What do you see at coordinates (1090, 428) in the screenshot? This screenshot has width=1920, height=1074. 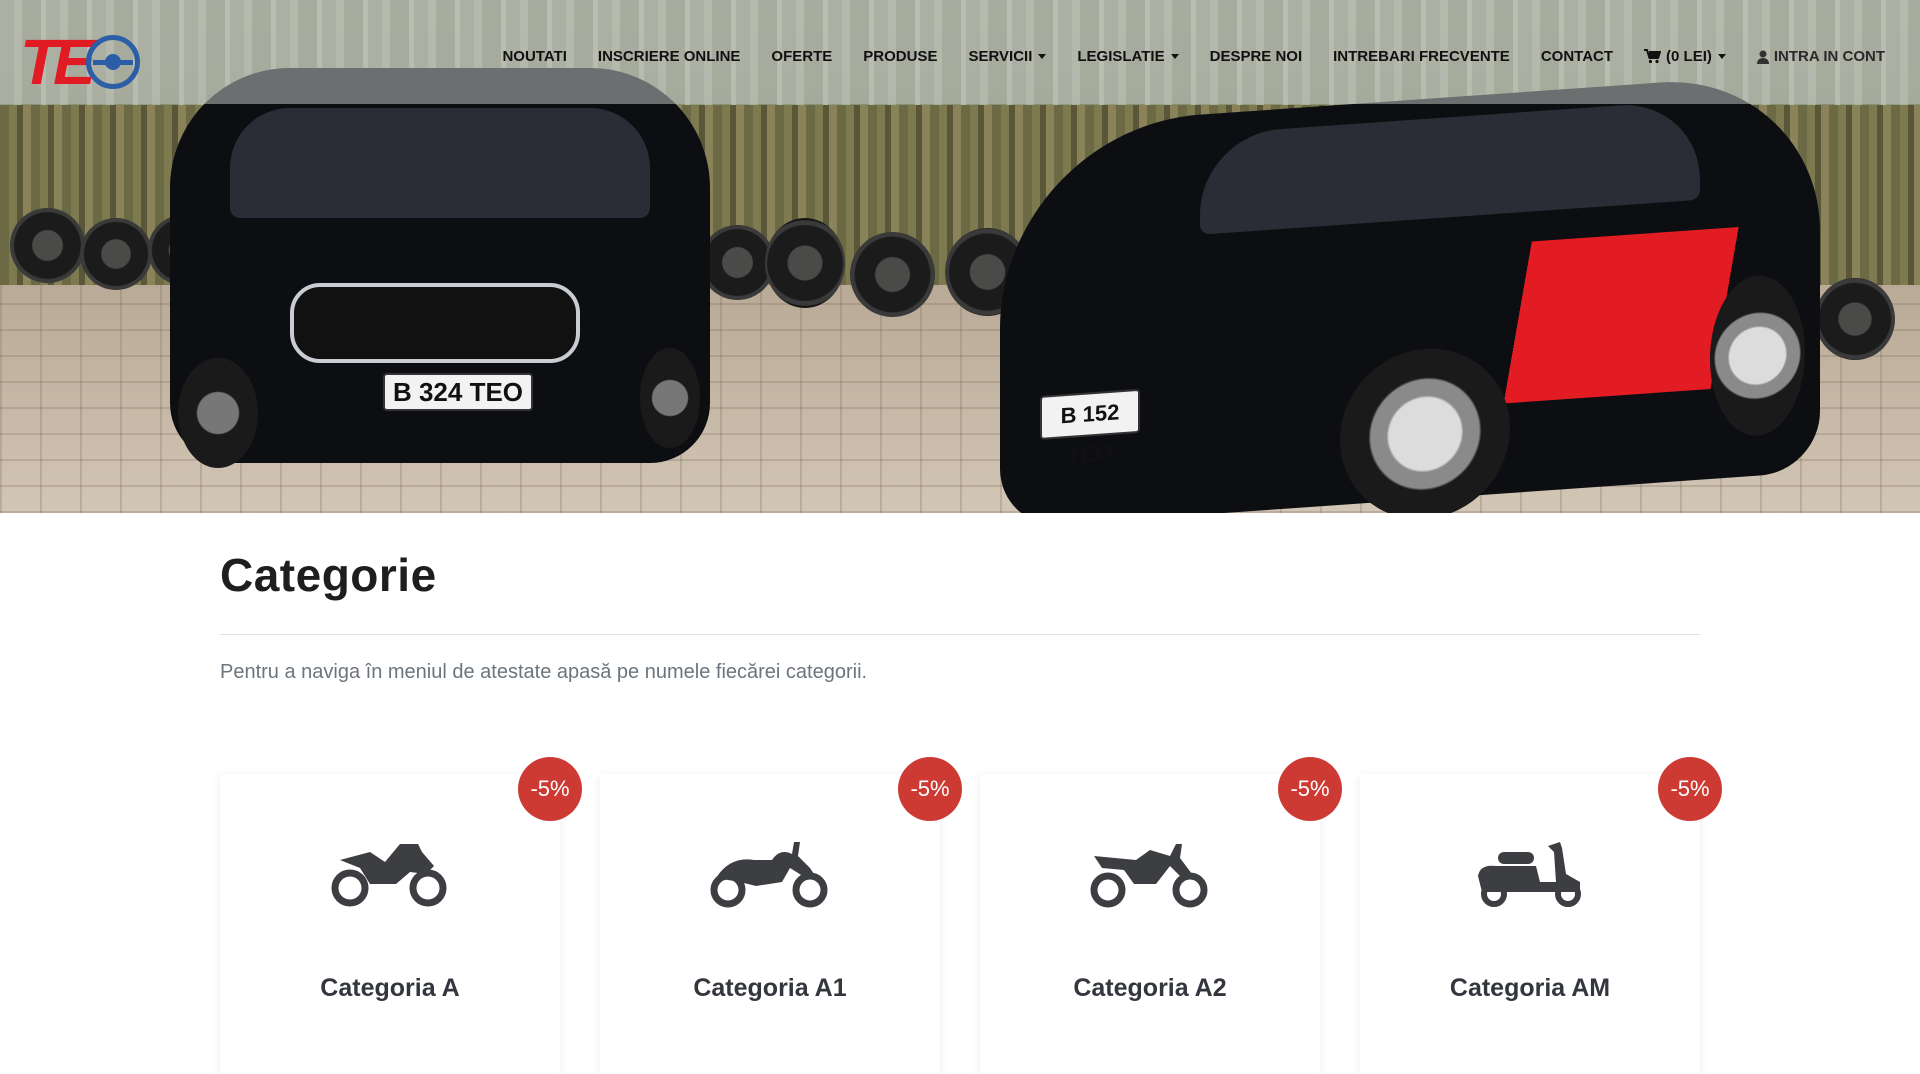 I see `license-plate: B 152 TEO` at bounding box center [1090, 428].